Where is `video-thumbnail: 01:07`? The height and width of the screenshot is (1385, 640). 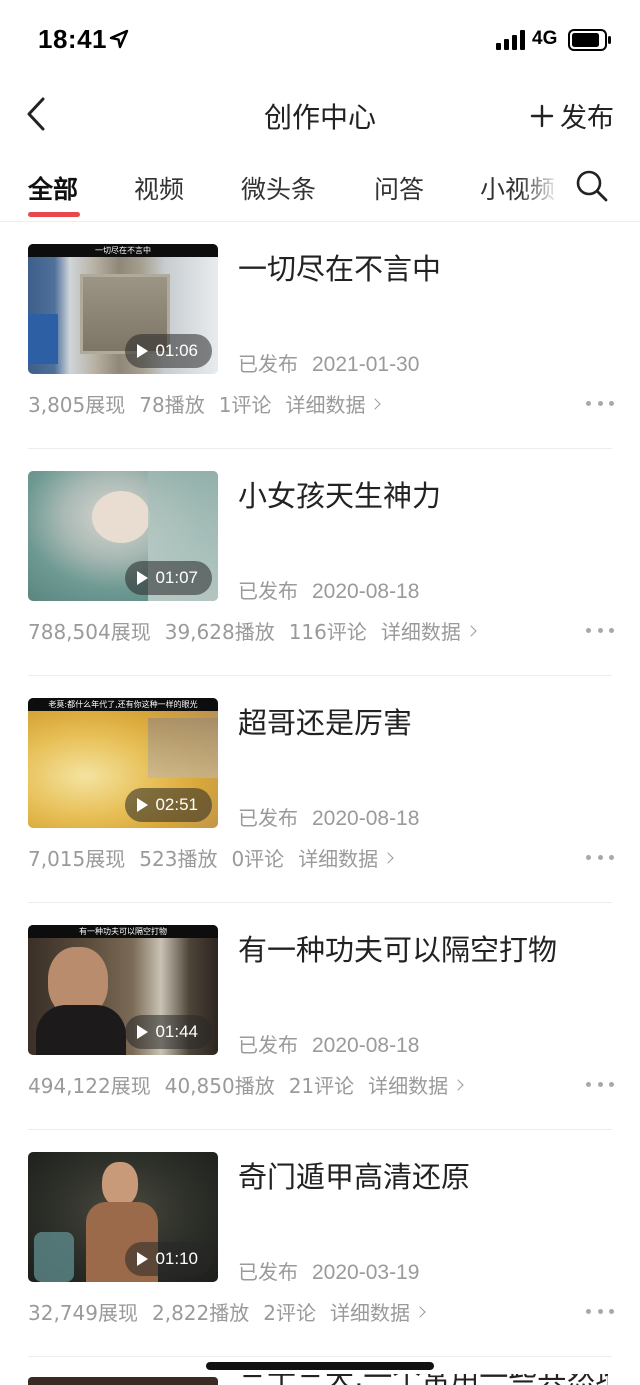
video-thumbnail: 01:07 is located at coordinates (123, 536).